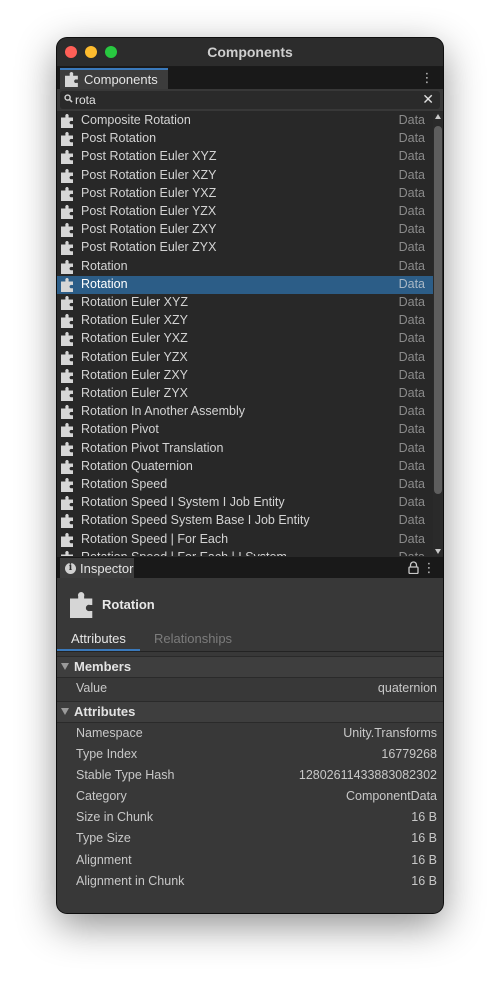 The height and width of the screenshot is (989, 500). Describe the element at coordinates (250, 667) in the screenshot. I see `members-section-header: Members` at that location.